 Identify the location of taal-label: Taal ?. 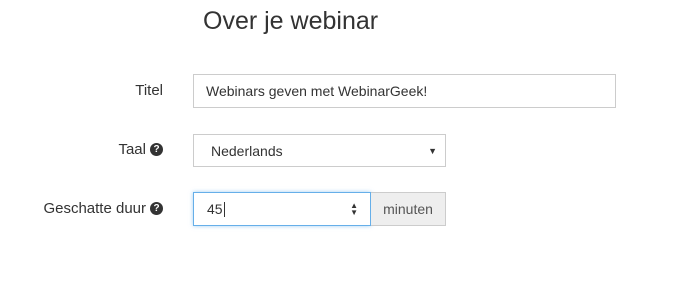
(140, 149).